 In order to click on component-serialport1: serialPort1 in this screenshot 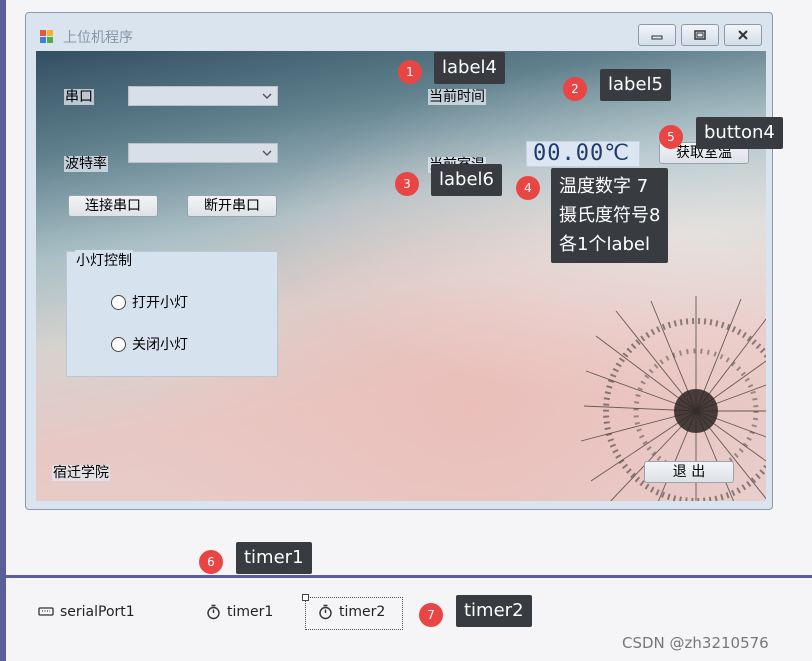, I will do `click(86, 612)`.